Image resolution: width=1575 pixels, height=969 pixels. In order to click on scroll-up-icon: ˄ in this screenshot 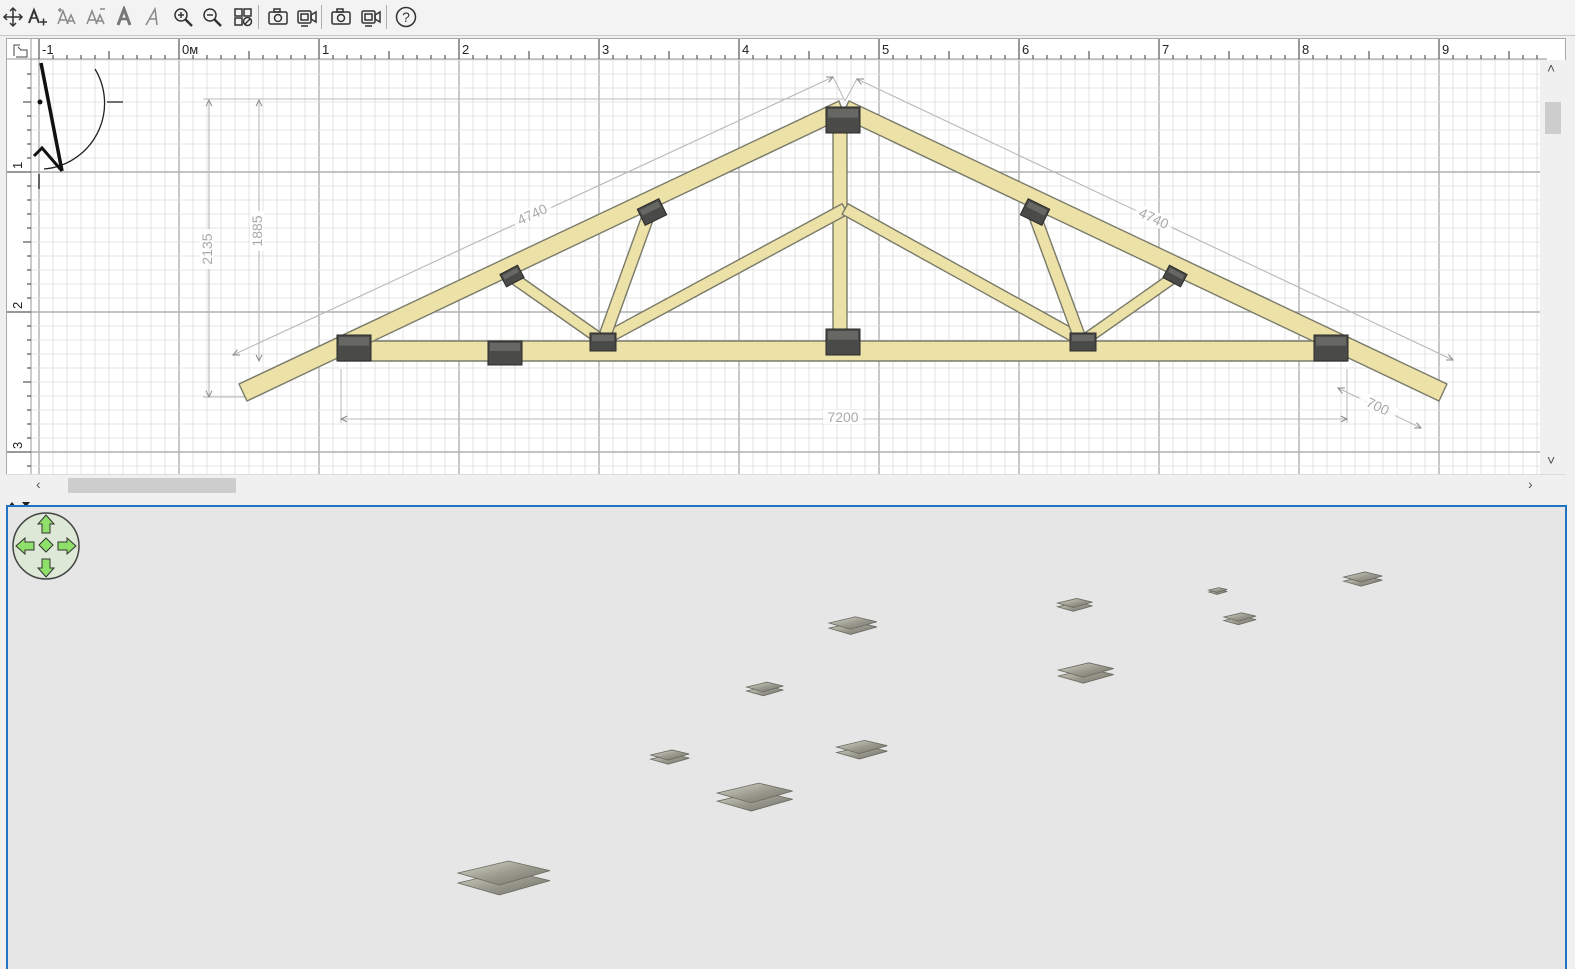, I will do `click(1551, 68)`.